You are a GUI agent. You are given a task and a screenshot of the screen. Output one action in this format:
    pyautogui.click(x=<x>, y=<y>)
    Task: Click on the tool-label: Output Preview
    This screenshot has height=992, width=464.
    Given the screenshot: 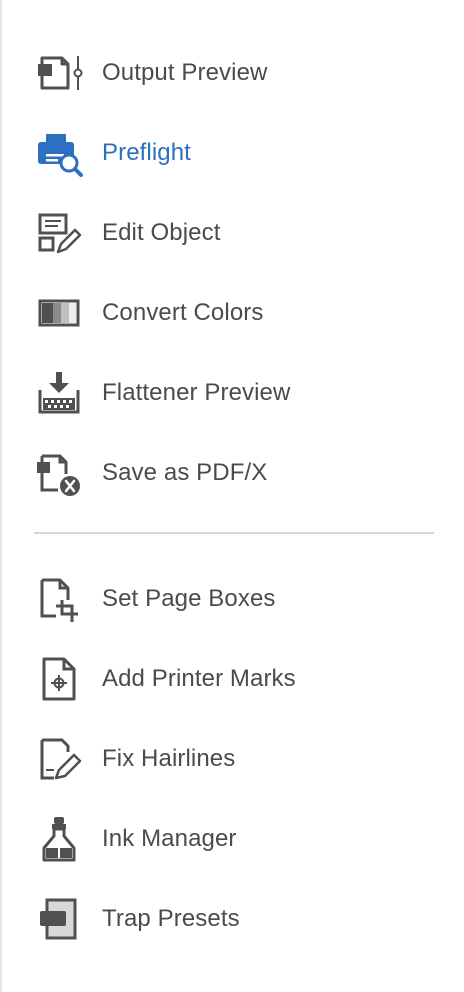 What is the action you would take?
    pyautogui.click(x=185, y=72)
    